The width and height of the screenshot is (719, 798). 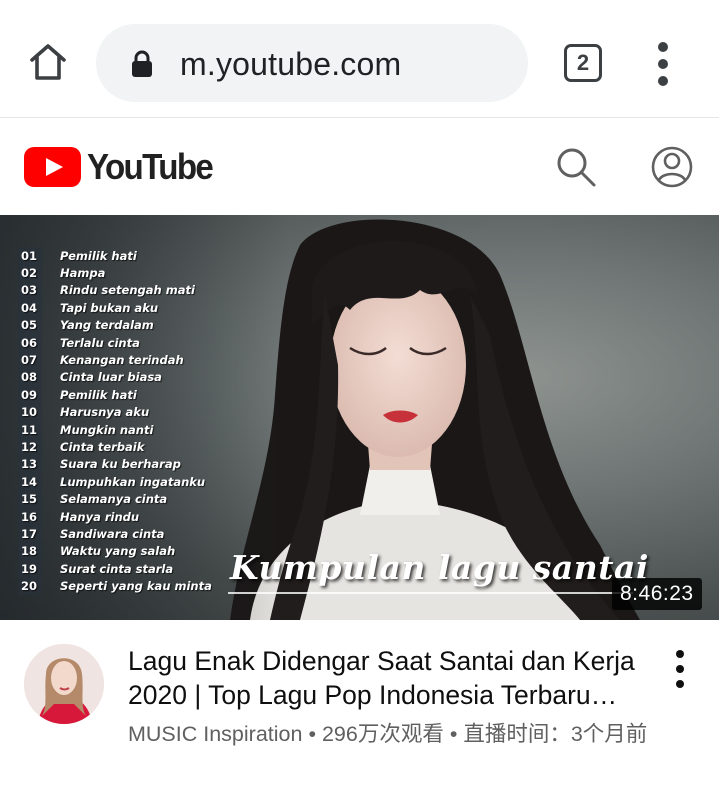 What do you see at coordinates (142, 64) in the screenshot?
I see `lock-icon` at bounding box center [142, 64].